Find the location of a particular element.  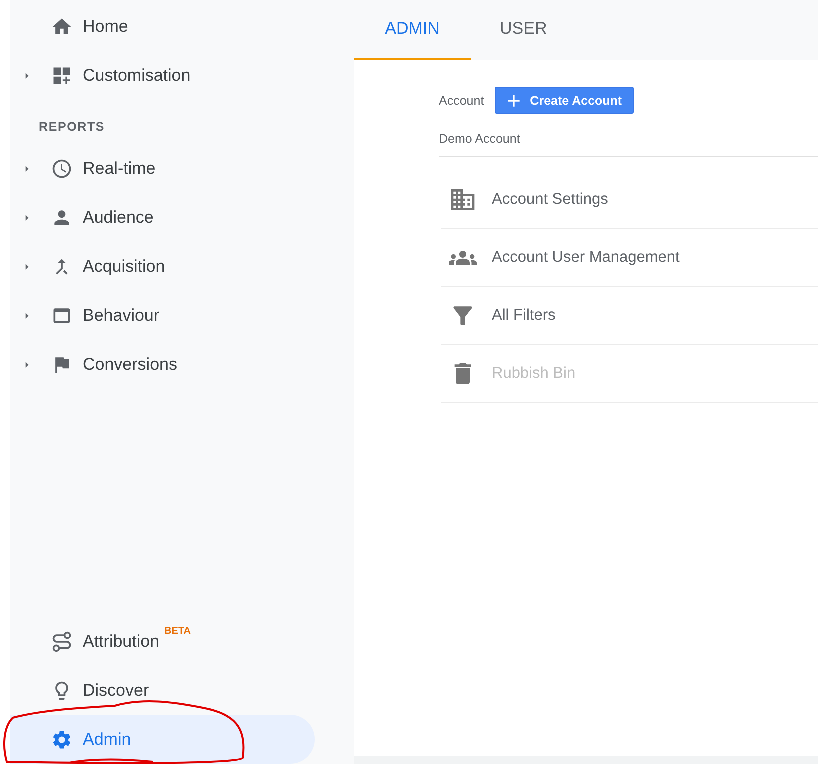

account-label: Account is located at coordinates (461, 101).